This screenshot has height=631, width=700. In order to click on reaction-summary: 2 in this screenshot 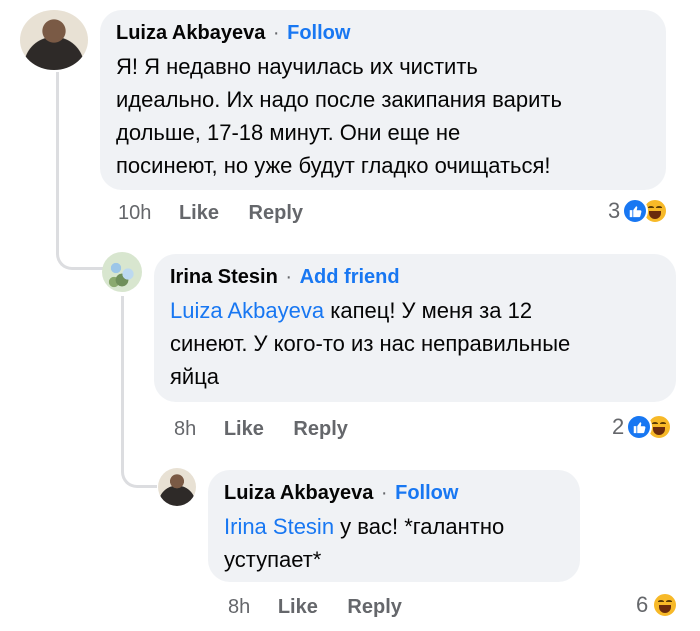, I will do `click(642, 427)`.